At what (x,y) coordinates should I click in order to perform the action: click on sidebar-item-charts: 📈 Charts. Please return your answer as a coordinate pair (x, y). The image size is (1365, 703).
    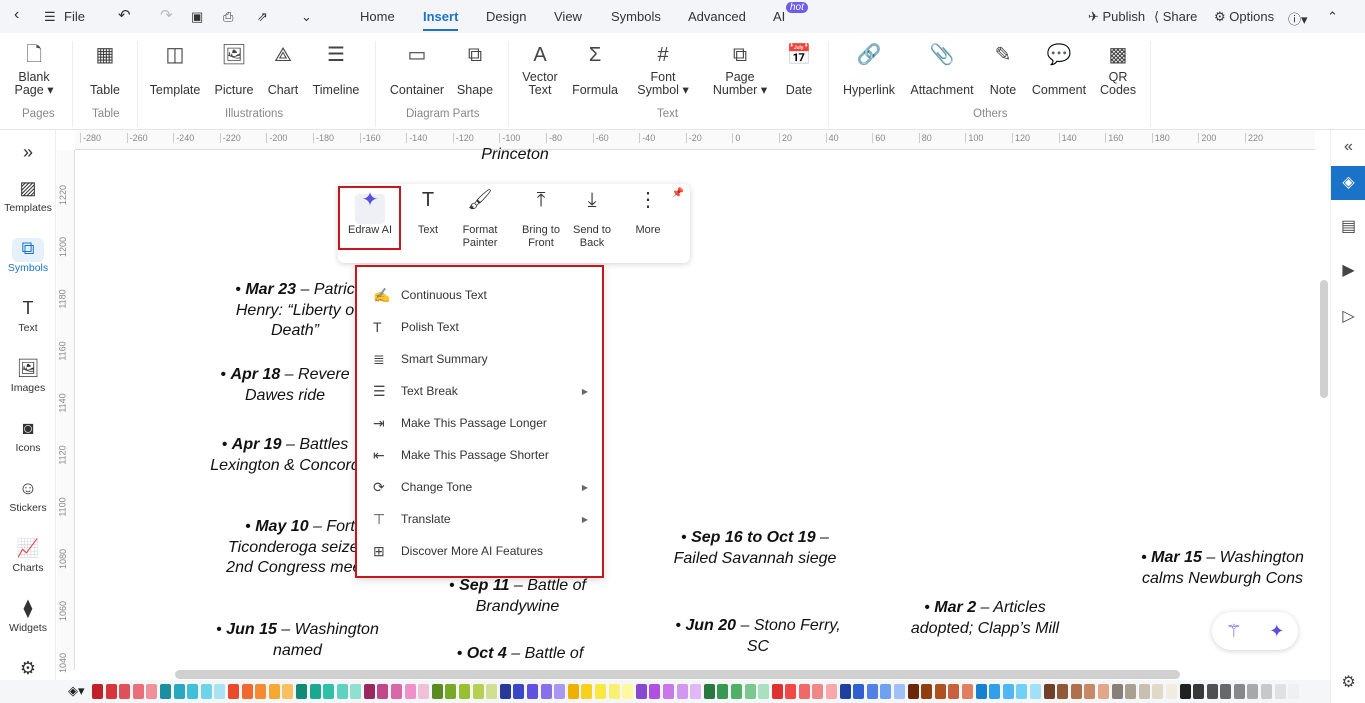
    Looking at the image, I should click on (28, 556).